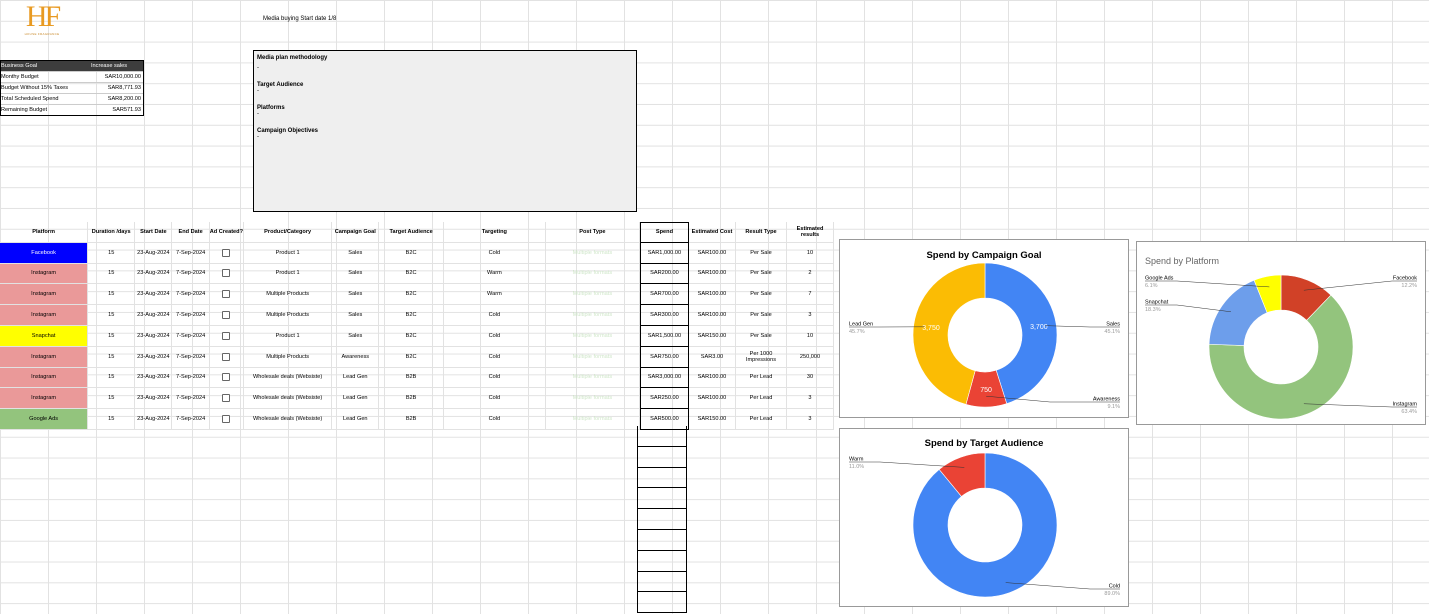 The image size is (1429, 614). I want to click on header-estimated-results: Estimated results, so click(810, 232).